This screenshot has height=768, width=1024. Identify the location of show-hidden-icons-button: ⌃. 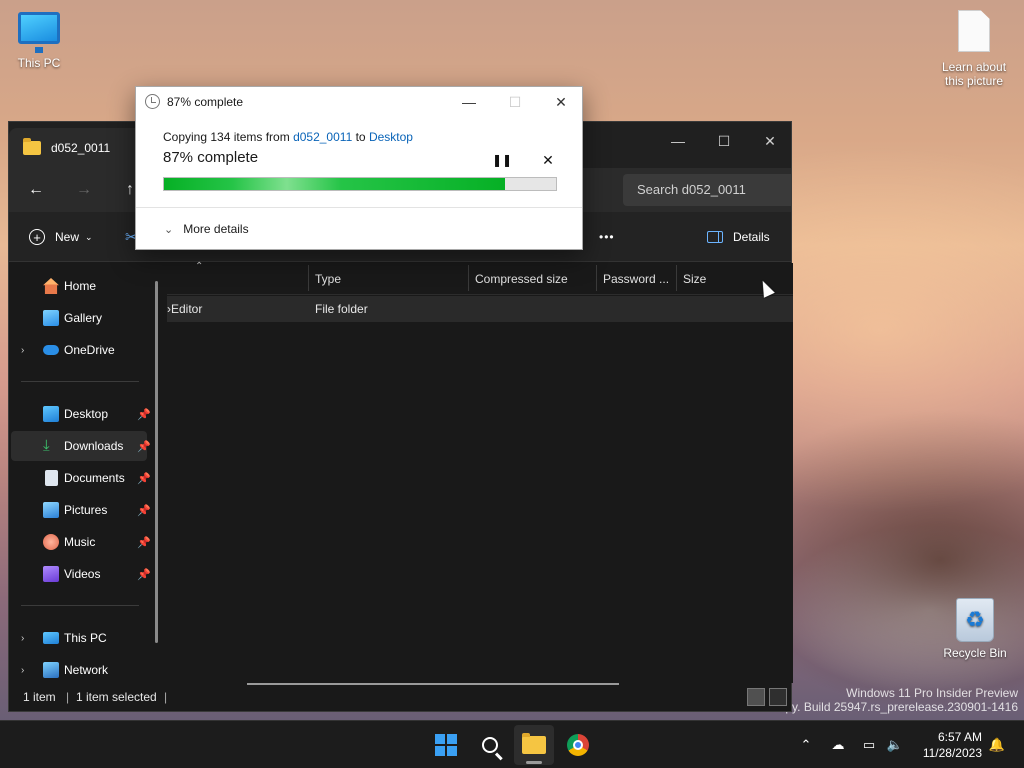
(806, 744).